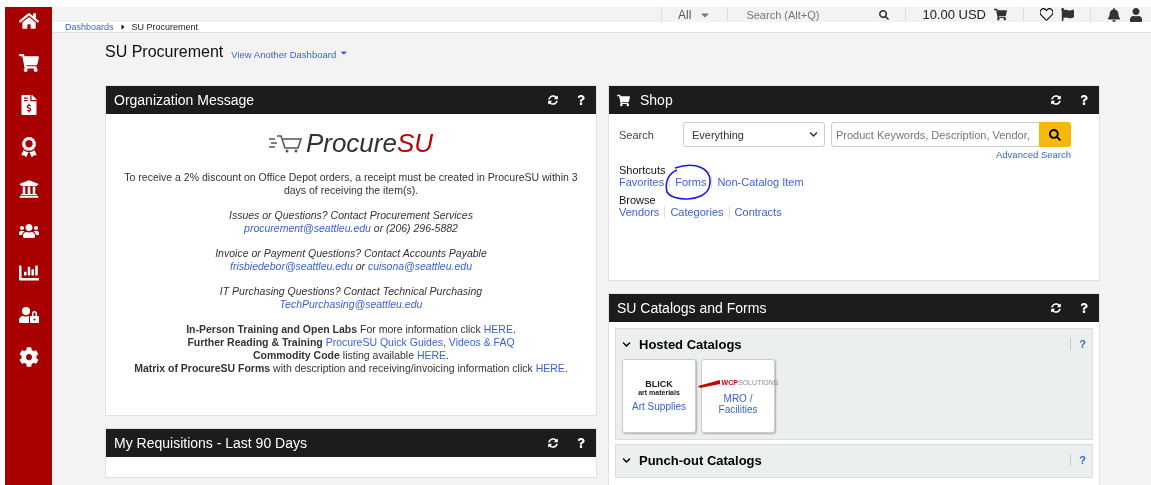 This screenshot has height=485, width=1151. Describe the element at coordinates (954, 14) in the screenshot. I see `cart-total: 10.00 USD` at that location.